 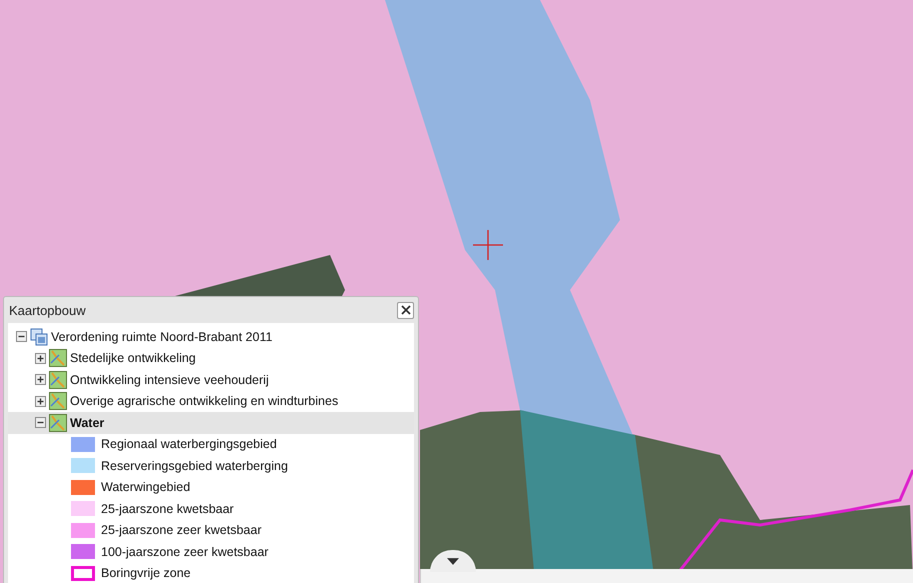 I want to click on legend-label: 25-jaarszone zeer kwetsbaar, so click(x=181, y=530).